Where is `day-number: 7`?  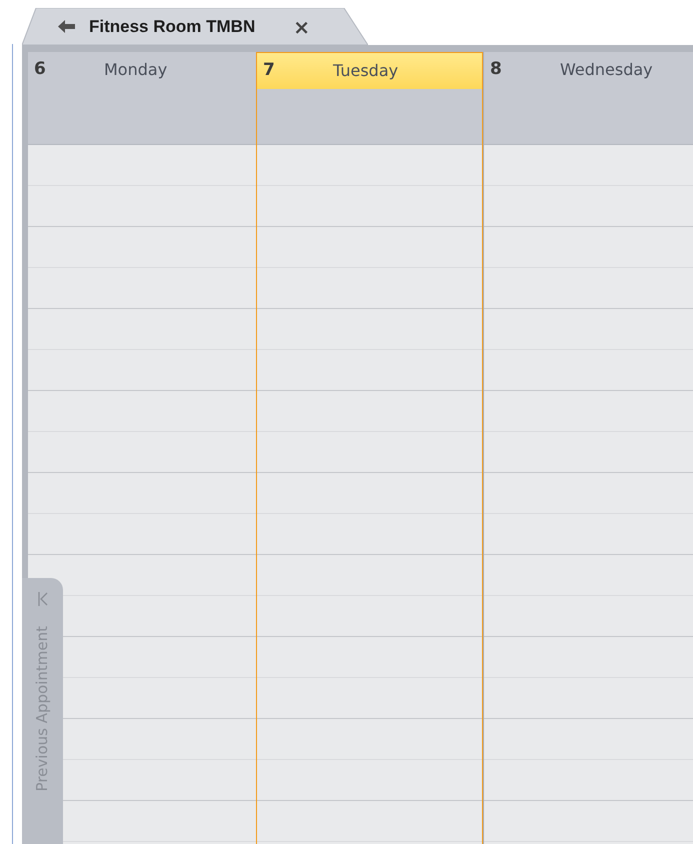 day-number: 7 is located at coordinates (269, 70).